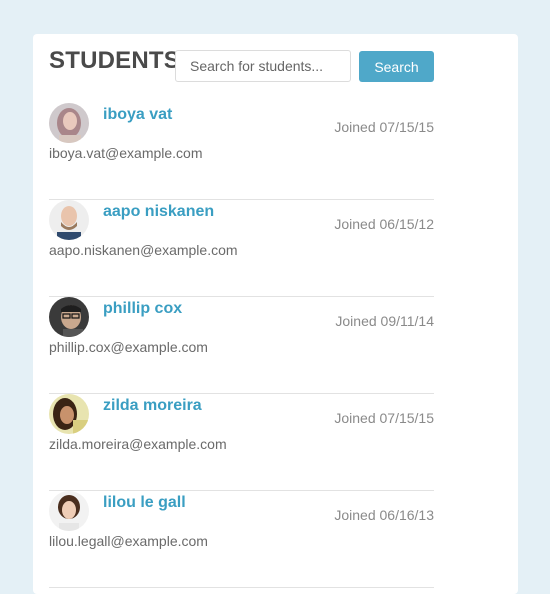 The height and width of the screenshot is (594, 550). What do you see at coordinates (126, 153) in the screenshot?
I see `student-email: iboya.vat@example.com` at bounding box center [126, 153].